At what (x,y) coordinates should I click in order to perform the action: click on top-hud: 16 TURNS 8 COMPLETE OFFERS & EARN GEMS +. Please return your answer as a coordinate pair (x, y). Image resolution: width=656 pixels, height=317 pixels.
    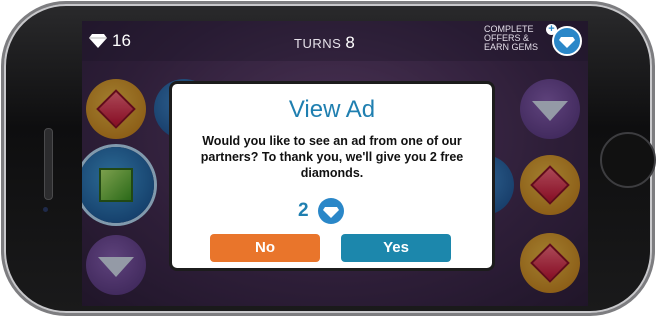
    Looking at the image, I should click on (335, 41).